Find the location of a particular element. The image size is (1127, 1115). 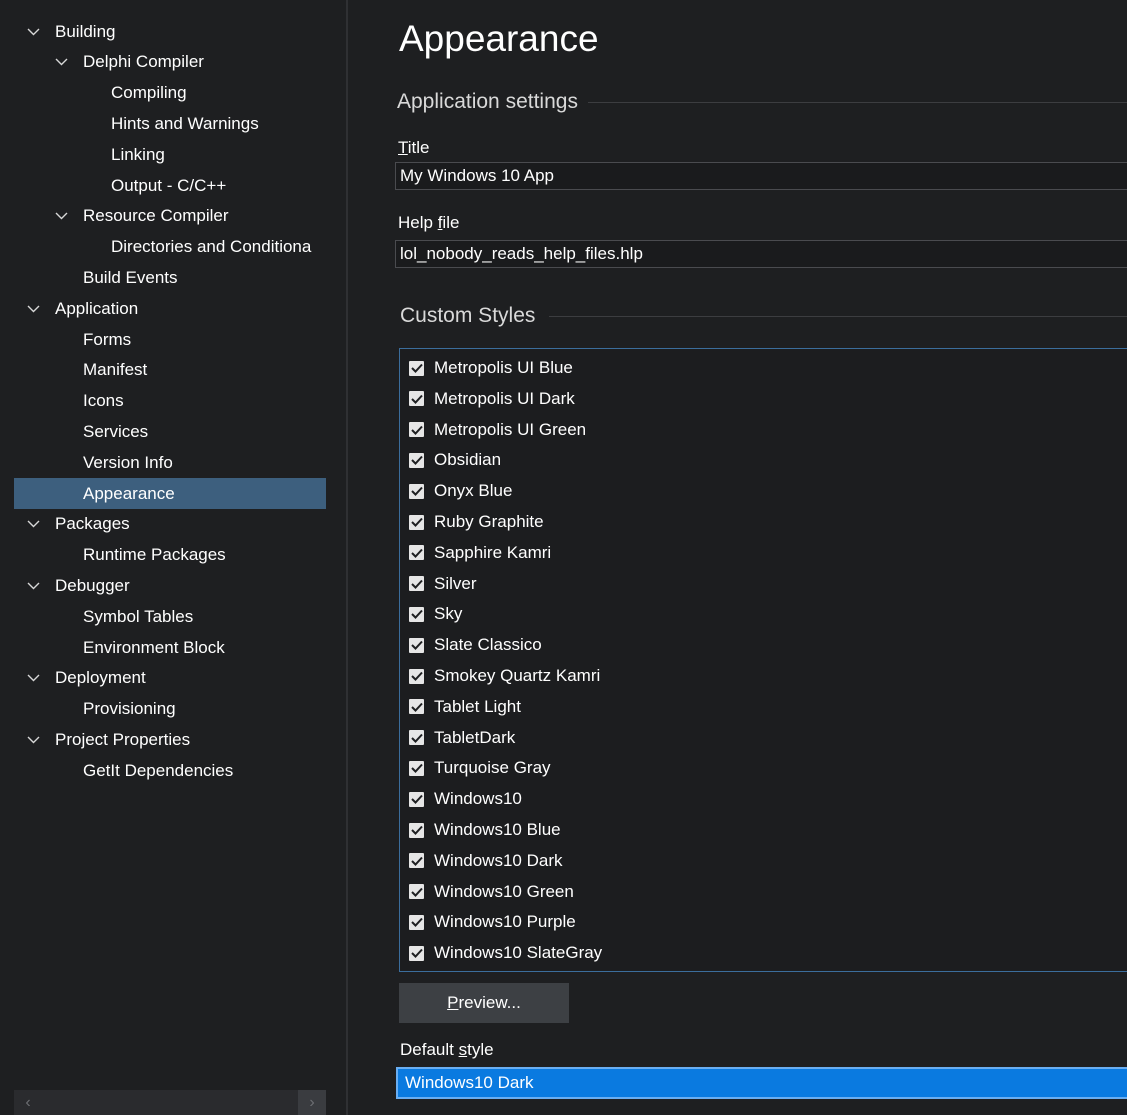

style-list-item: Windows10 Blue is located at coordinates (485, 830).